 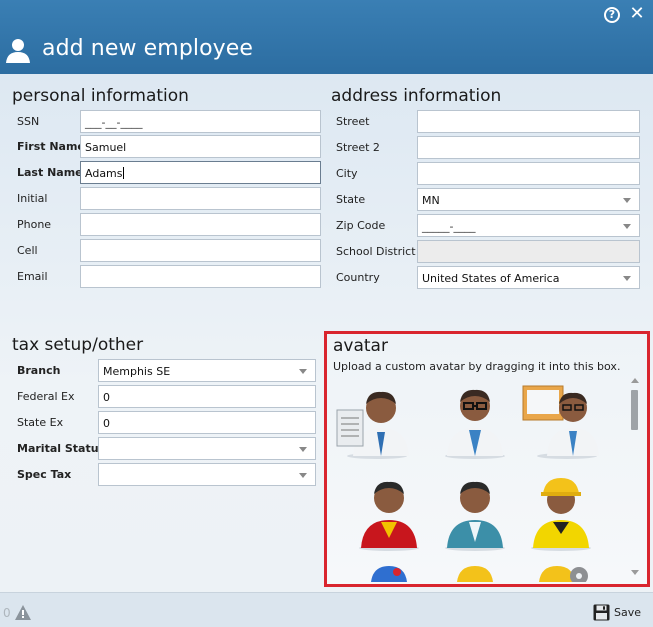 What do you see at coordinates (32, 198) in the screenshot?
I see `initial-label: Initial` at bounding box center [32, 198].